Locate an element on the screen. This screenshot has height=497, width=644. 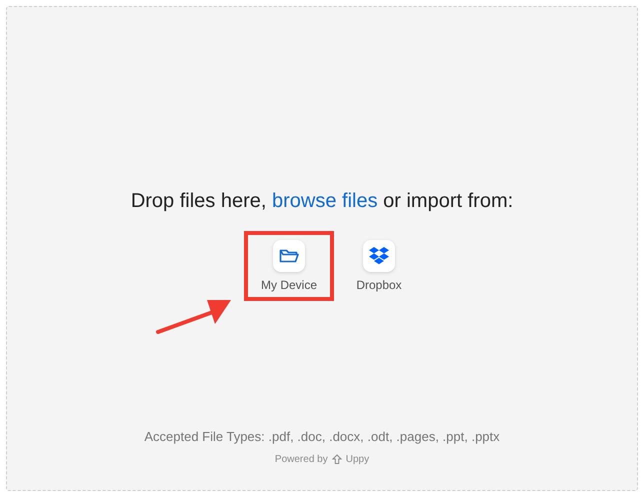
drop-instruction: Drop files here, browse files or import from: is located at coordinates (322, 201).